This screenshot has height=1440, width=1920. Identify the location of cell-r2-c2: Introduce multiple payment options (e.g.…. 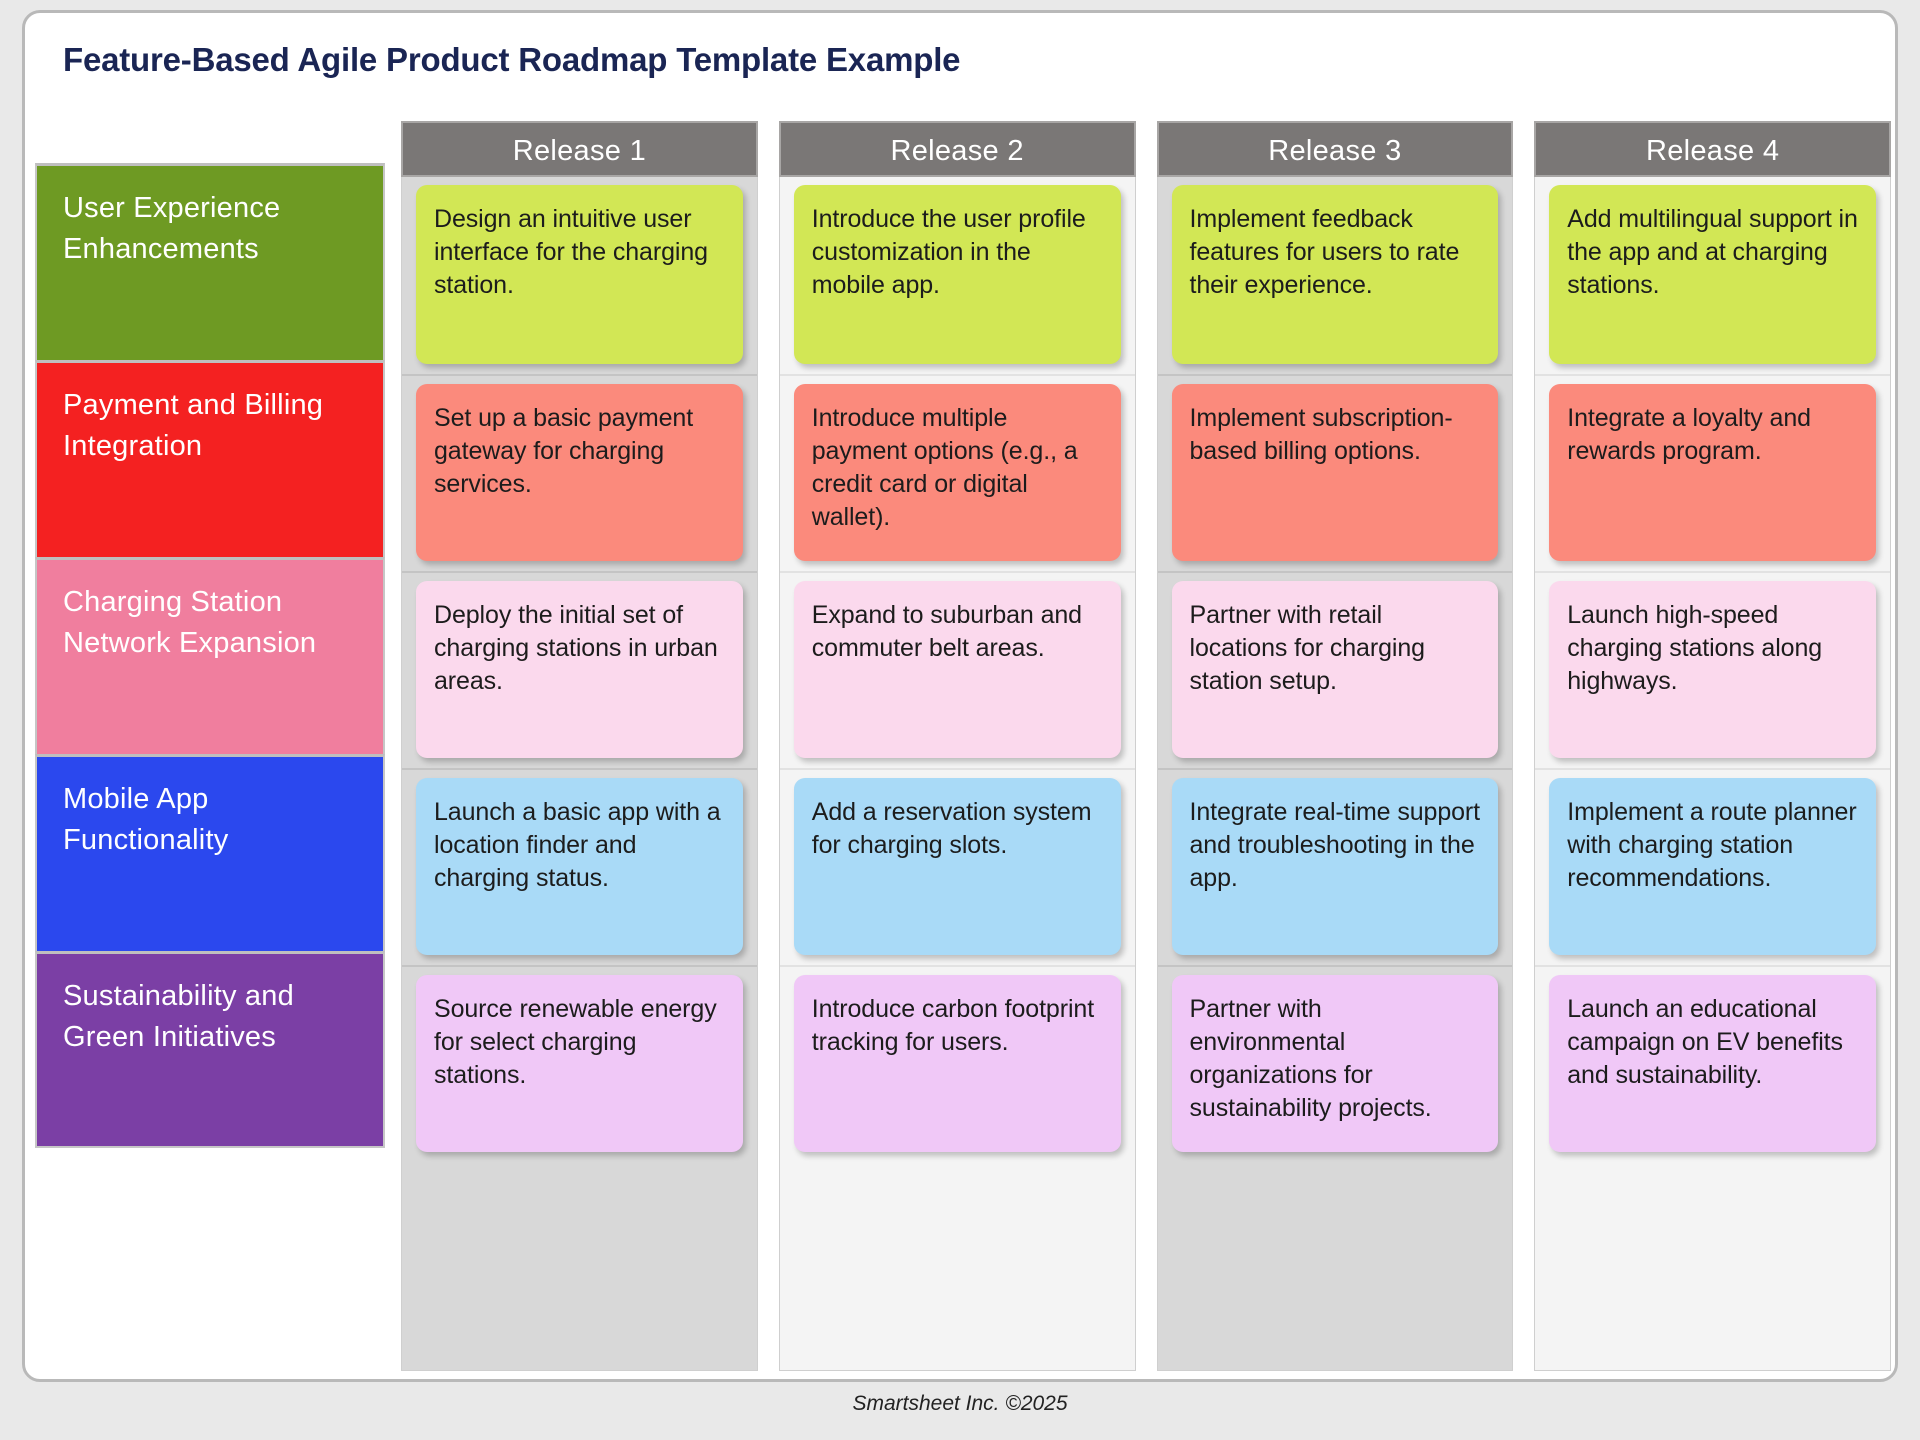
(957, 472).